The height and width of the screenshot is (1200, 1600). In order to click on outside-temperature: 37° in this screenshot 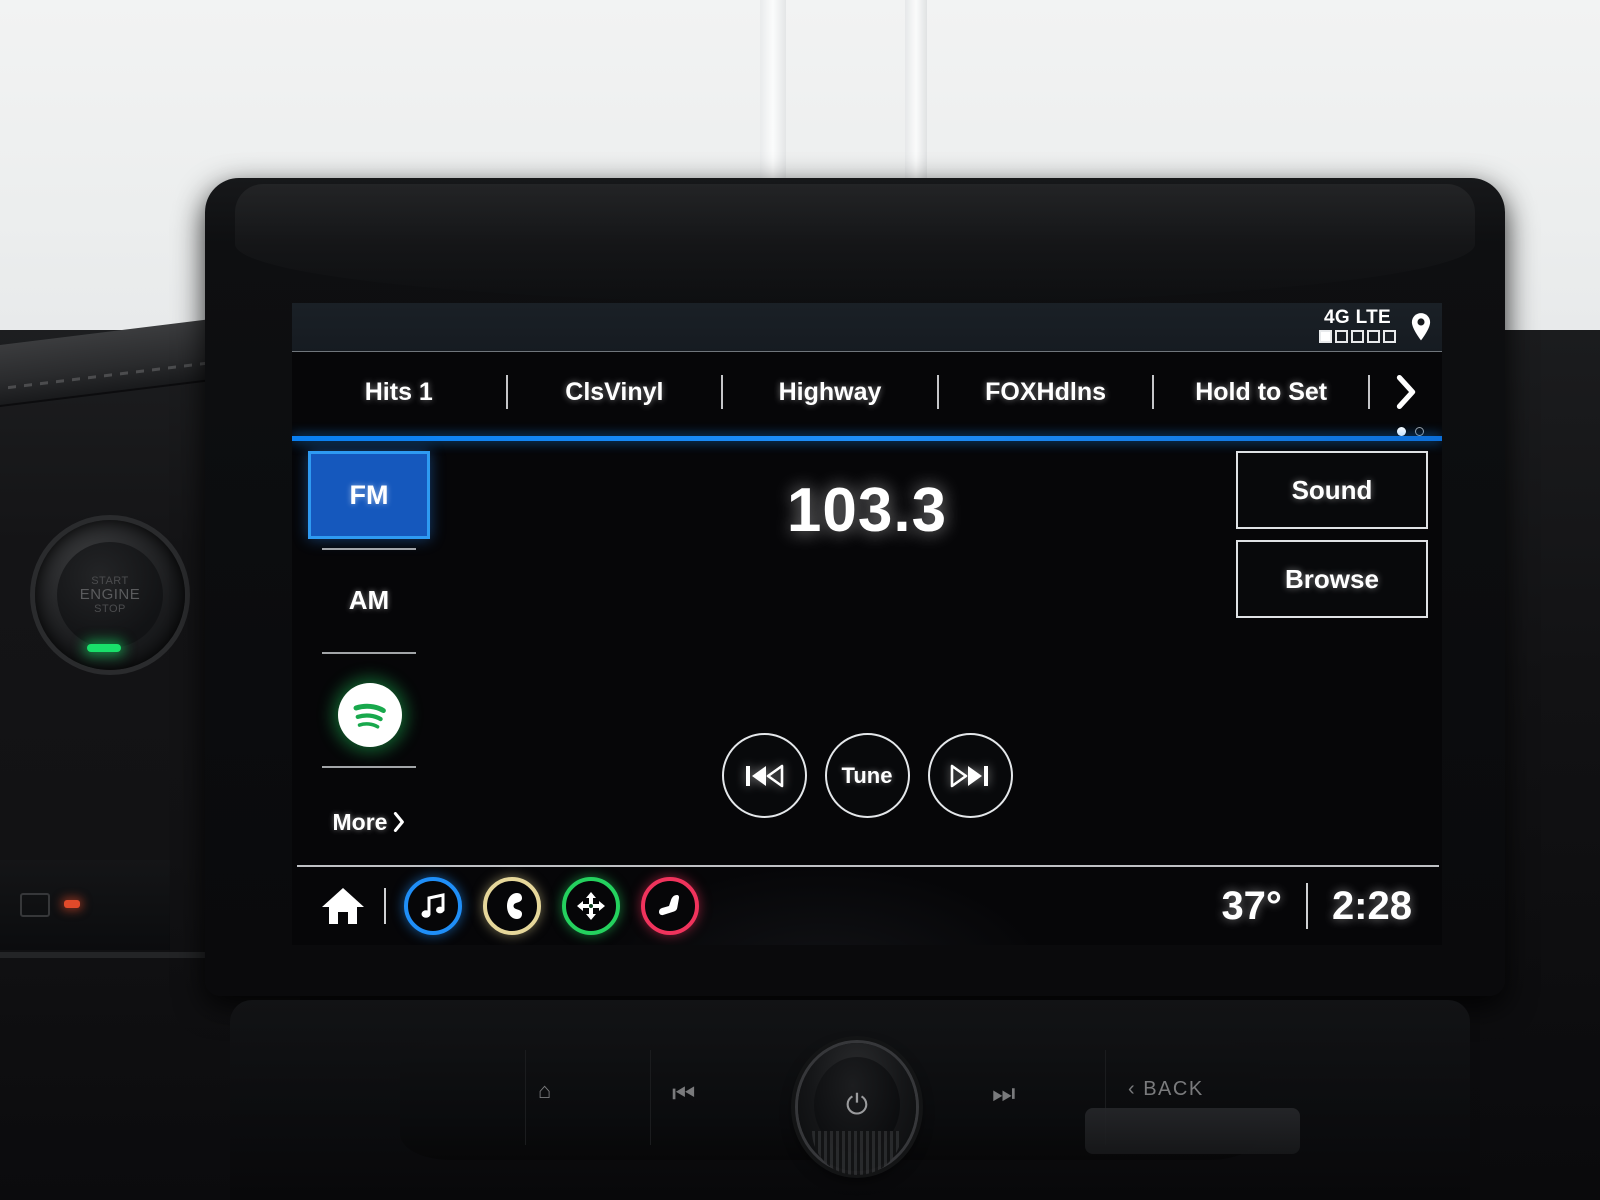, I will do `click(1251, 905)`.